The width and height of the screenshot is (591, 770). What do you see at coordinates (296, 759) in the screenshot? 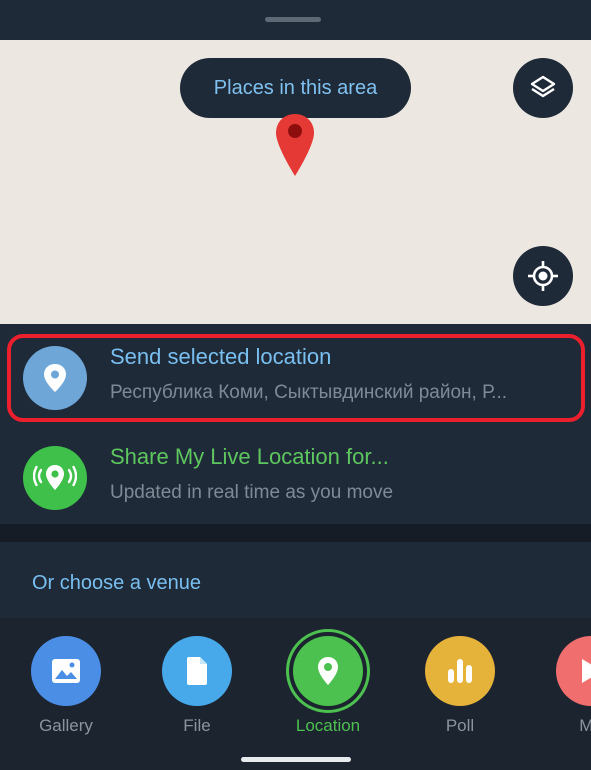
I see `system-home-indicator` at bounding box center [296, 759].